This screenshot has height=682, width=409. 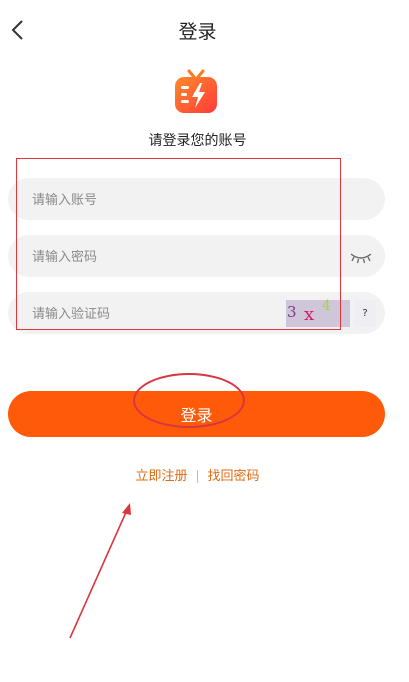 I want to click on captcha-char: 3, so click(x=292, y=312).